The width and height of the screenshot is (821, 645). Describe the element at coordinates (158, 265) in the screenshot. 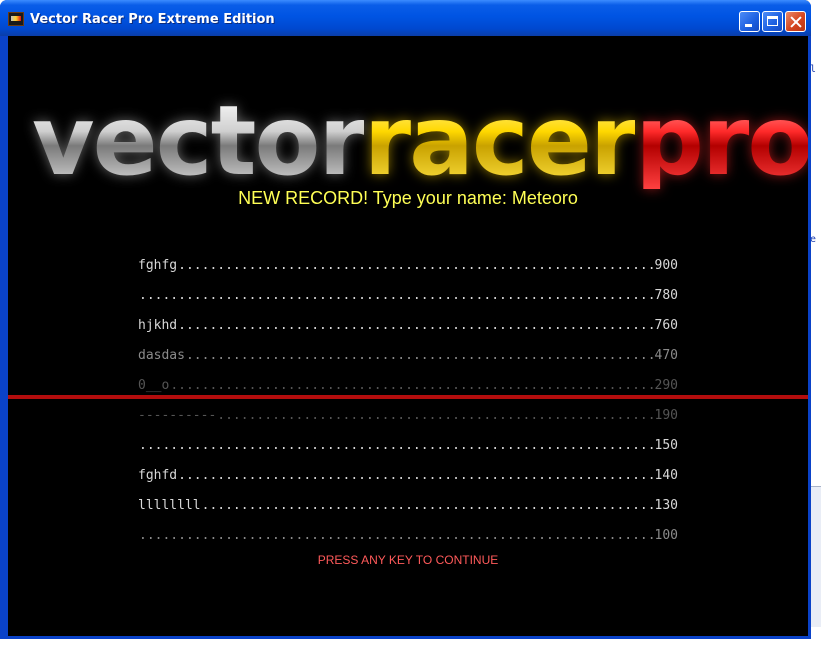

I see `player-name: fghfg` at that location.